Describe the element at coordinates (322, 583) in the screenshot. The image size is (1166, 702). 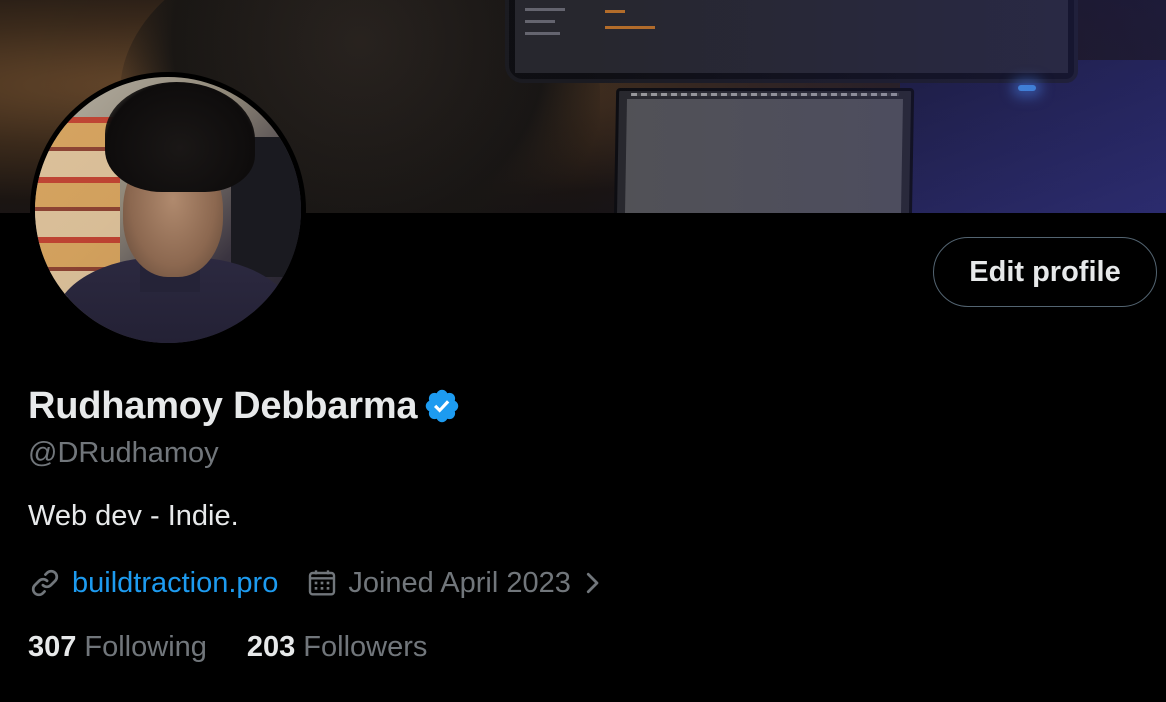
I see `calendar-icon` at that location.